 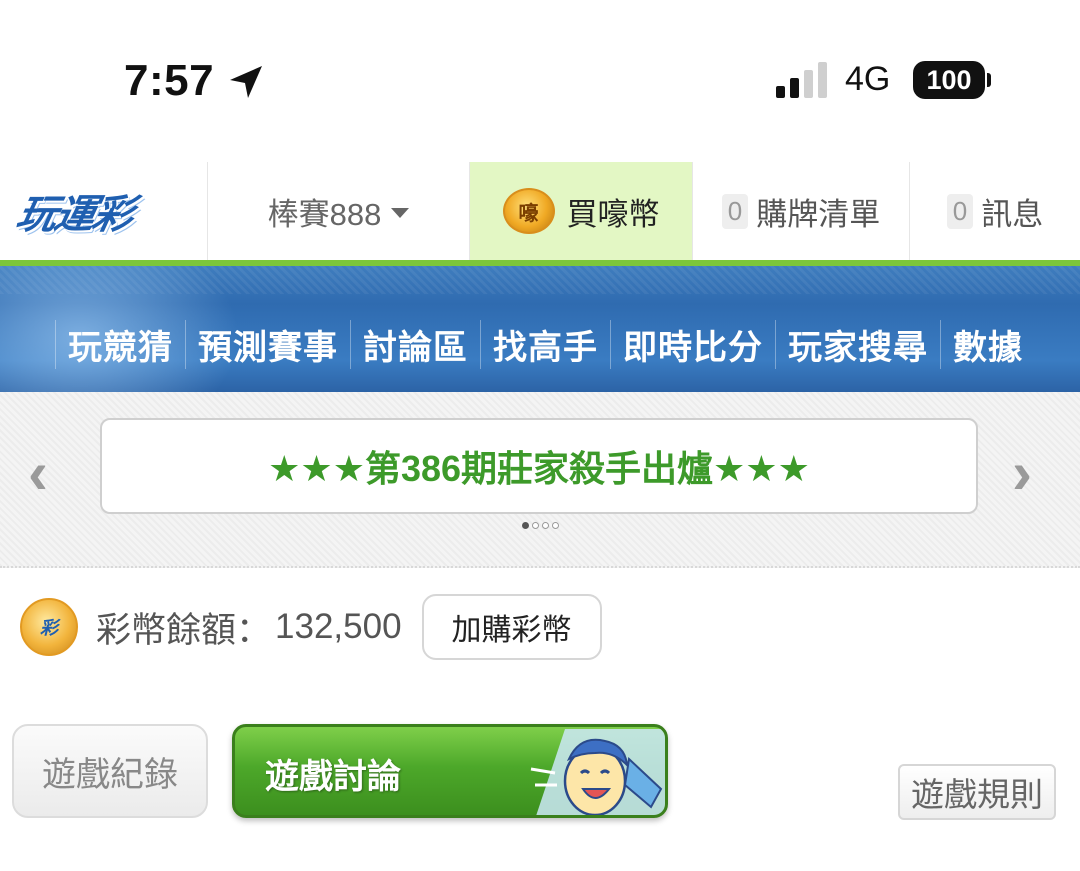 I want to click on nav-item-livescore: 即時比分, so click(x=692, y=344).